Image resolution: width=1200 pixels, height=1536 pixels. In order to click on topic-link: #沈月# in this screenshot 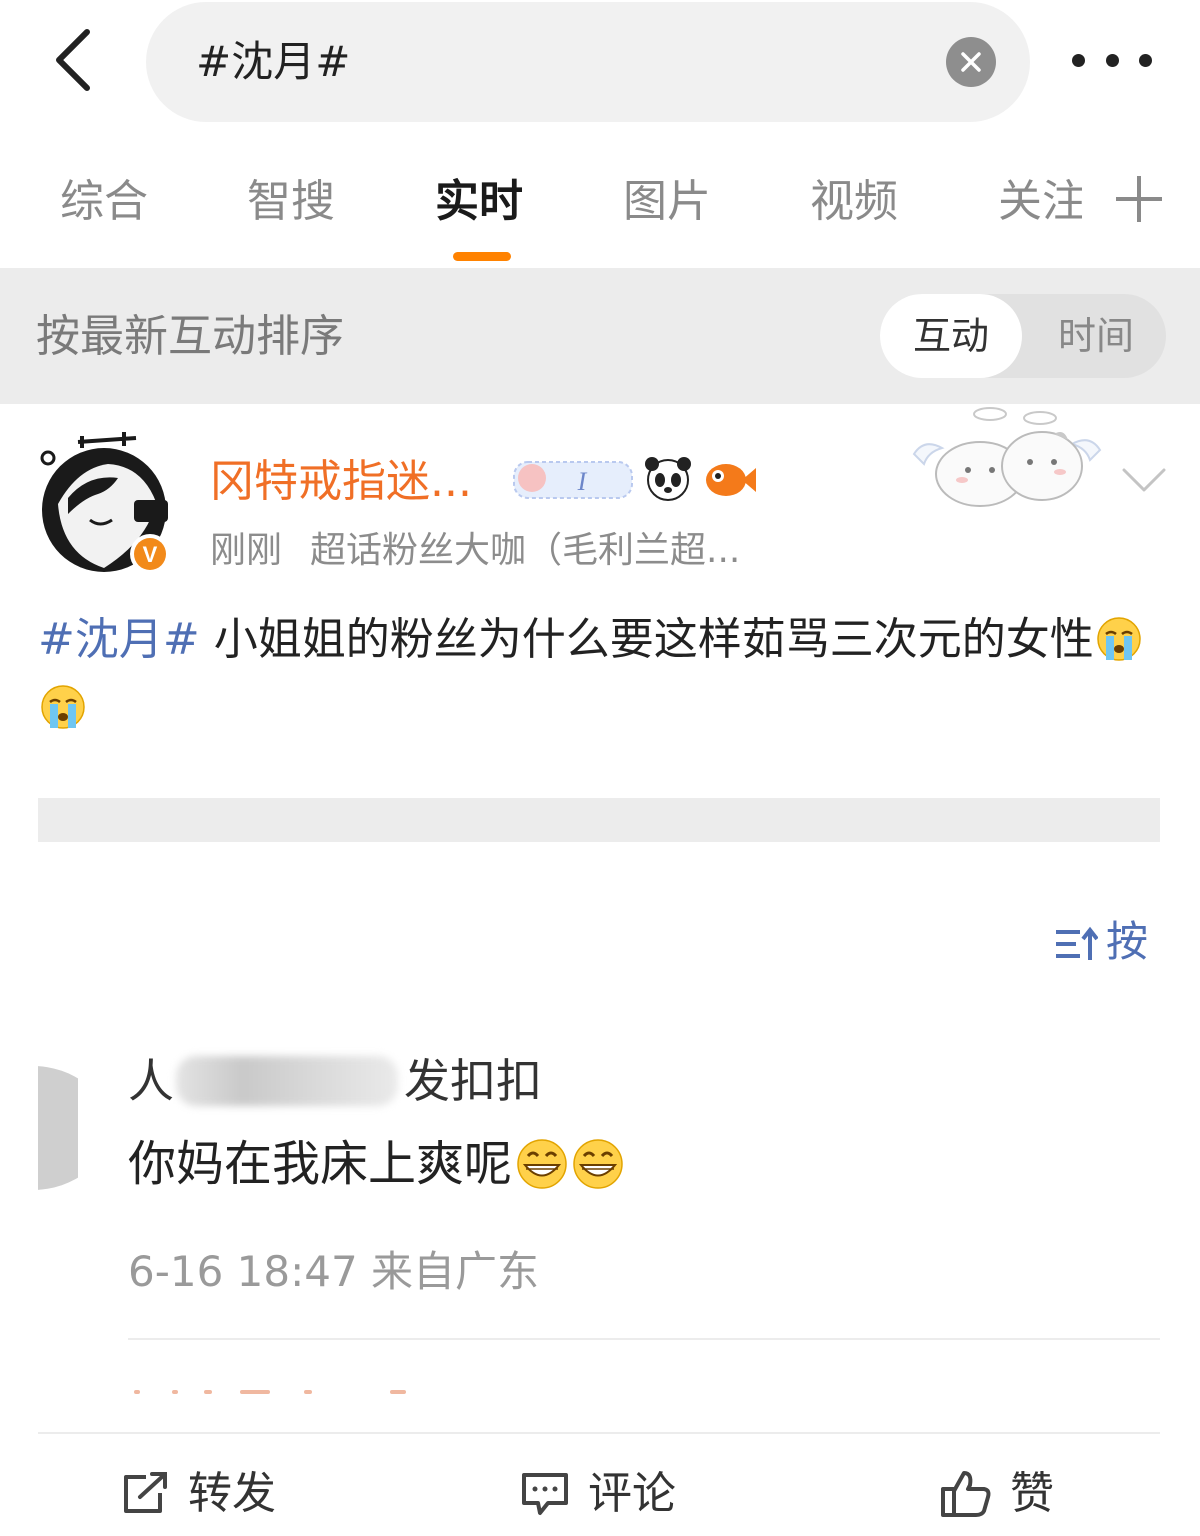, I will do `click(119, 639)`.